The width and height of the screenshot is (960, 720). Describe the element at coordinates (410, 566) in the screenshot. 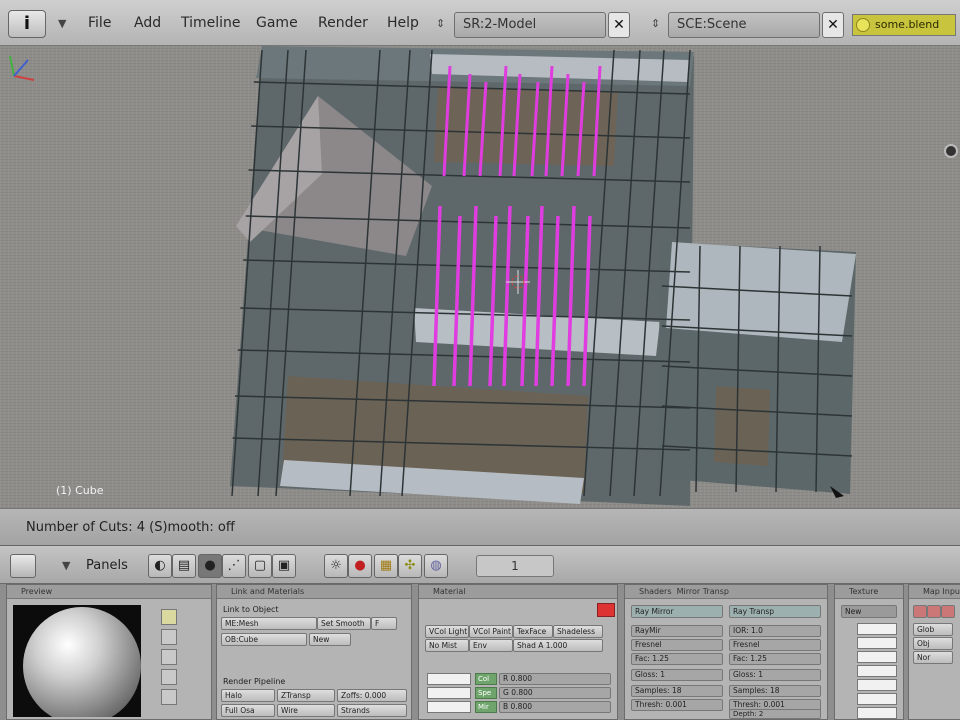

I see `radio-tab-icon: ✣` at that location.